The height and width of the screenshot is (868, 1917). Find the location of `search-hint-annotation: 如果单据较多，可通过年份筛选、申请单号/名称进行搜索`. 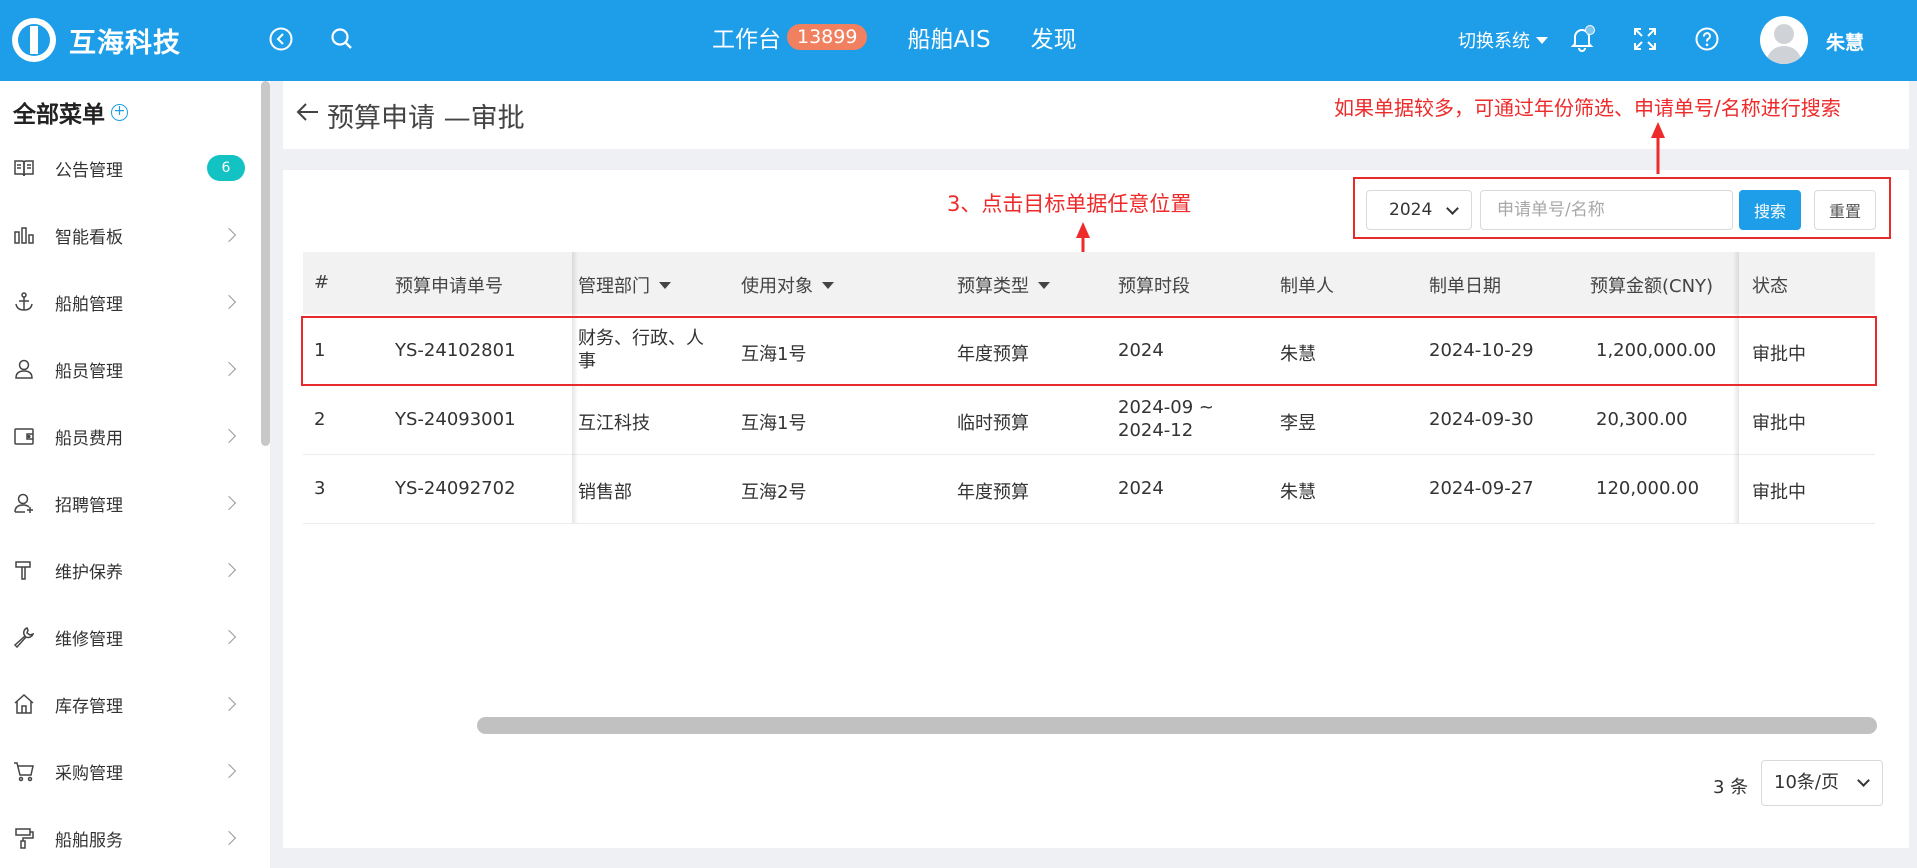

search-hint-annotation: 如果单据较多，可通过年份筛选、申请单号/名称进行搜索 is located at coordinates (1587, 108).